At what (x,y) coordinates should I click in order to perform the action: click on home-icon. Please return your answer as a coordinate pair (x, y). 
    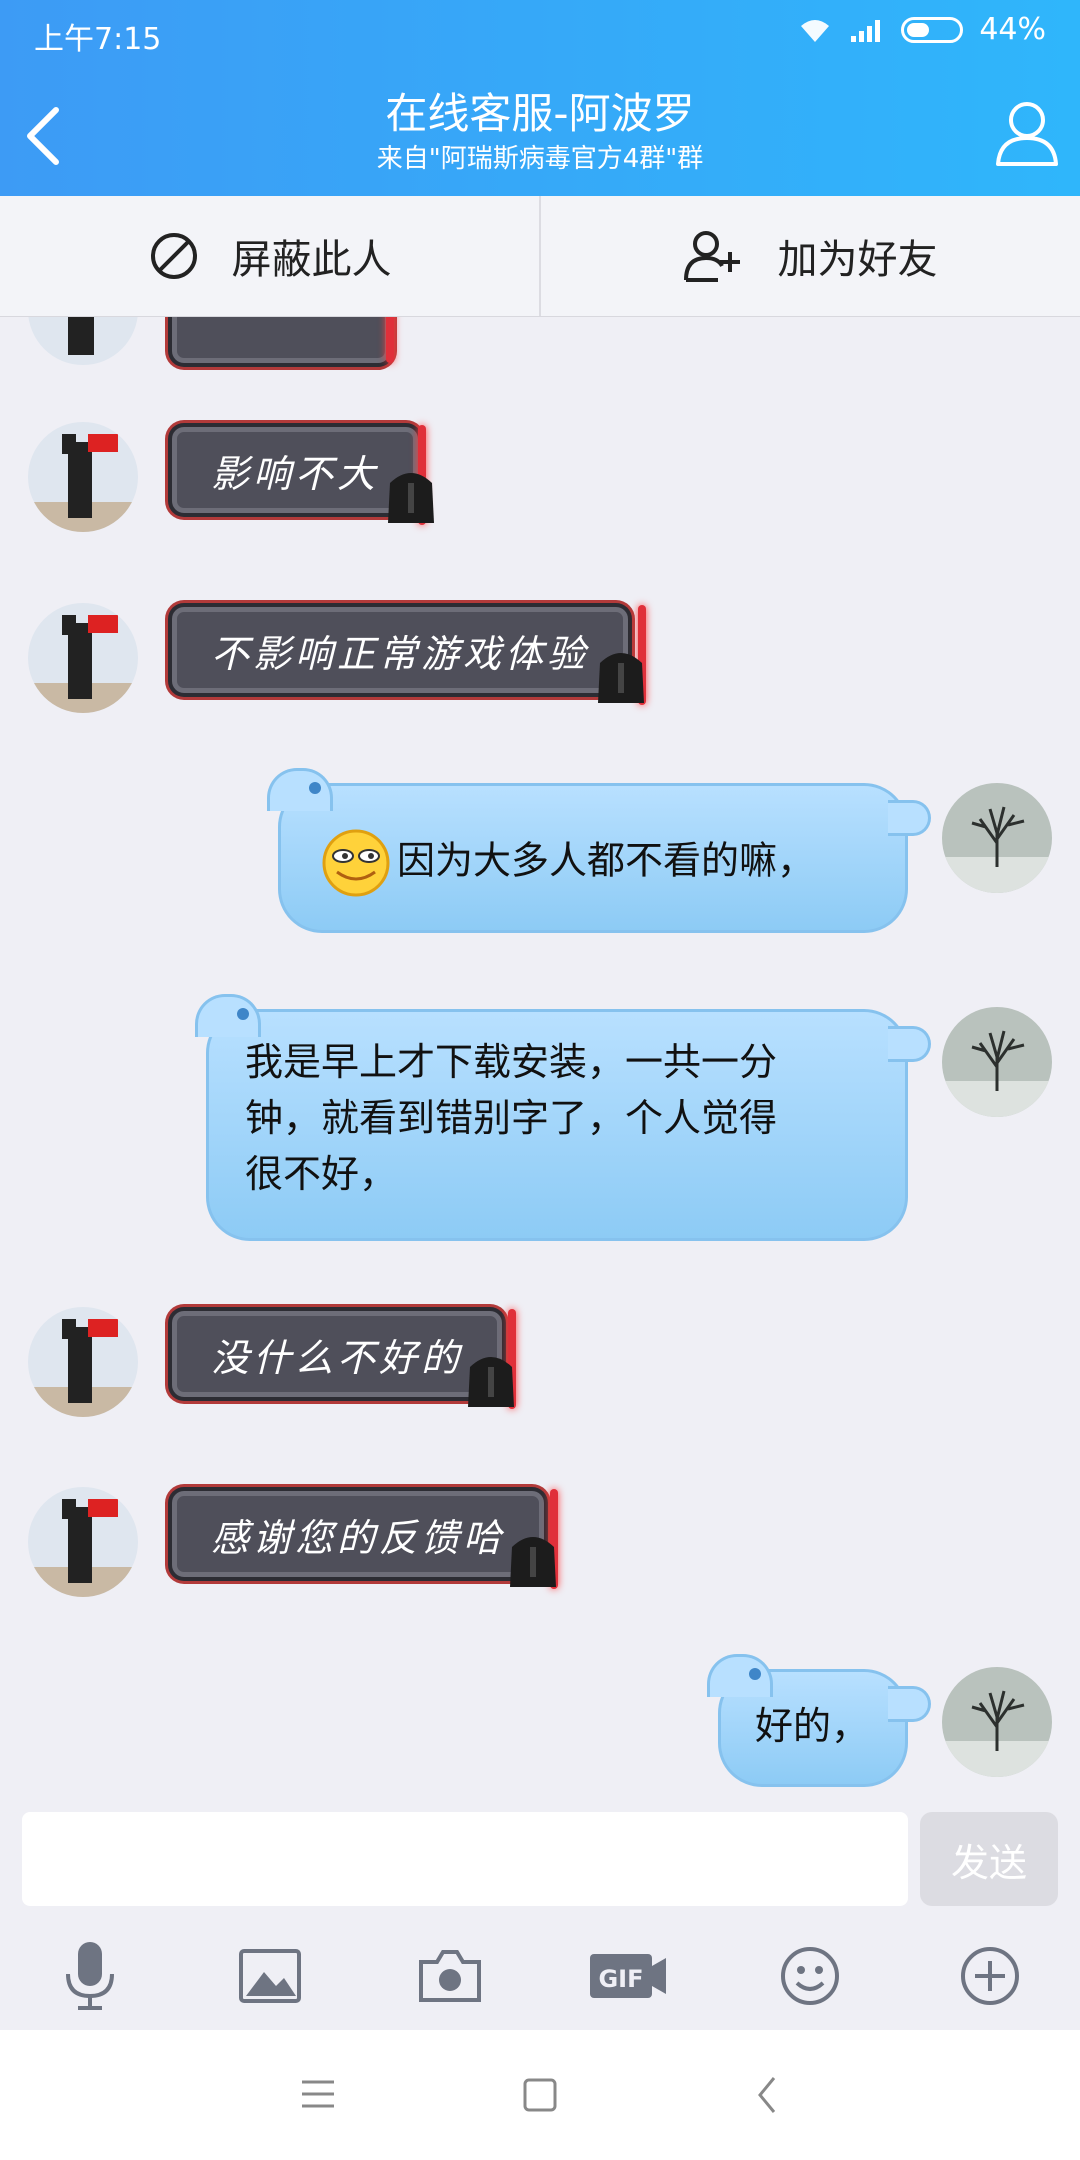
    Looking at the image, I should click on (540, 2095).